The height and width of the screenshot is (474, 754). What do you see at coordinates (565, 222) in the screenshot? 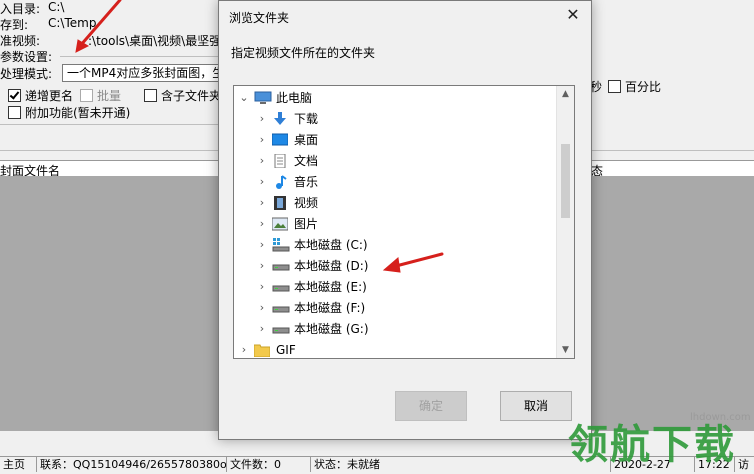
I see `tree-vertical-scrollbar: ▲ ▼` at bounding box center [565, 222].